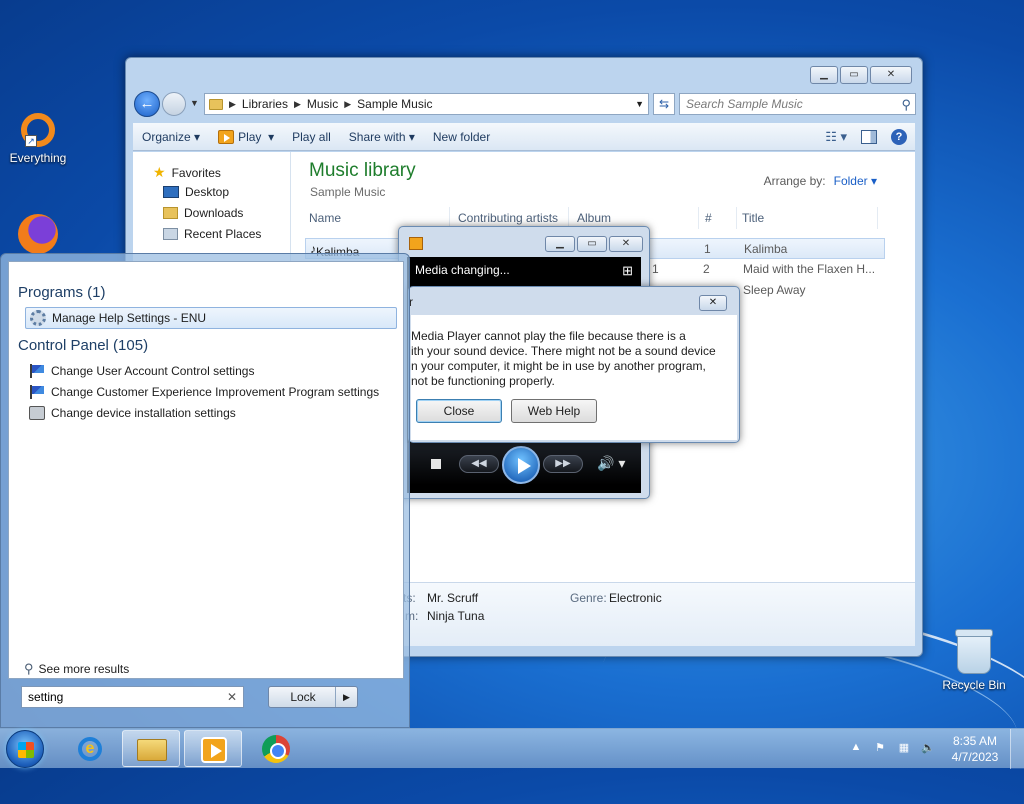  I want to click on address-bar: ▶ Libraries ▶ Music ▶ Sample Music ▼, so click(426, 104).